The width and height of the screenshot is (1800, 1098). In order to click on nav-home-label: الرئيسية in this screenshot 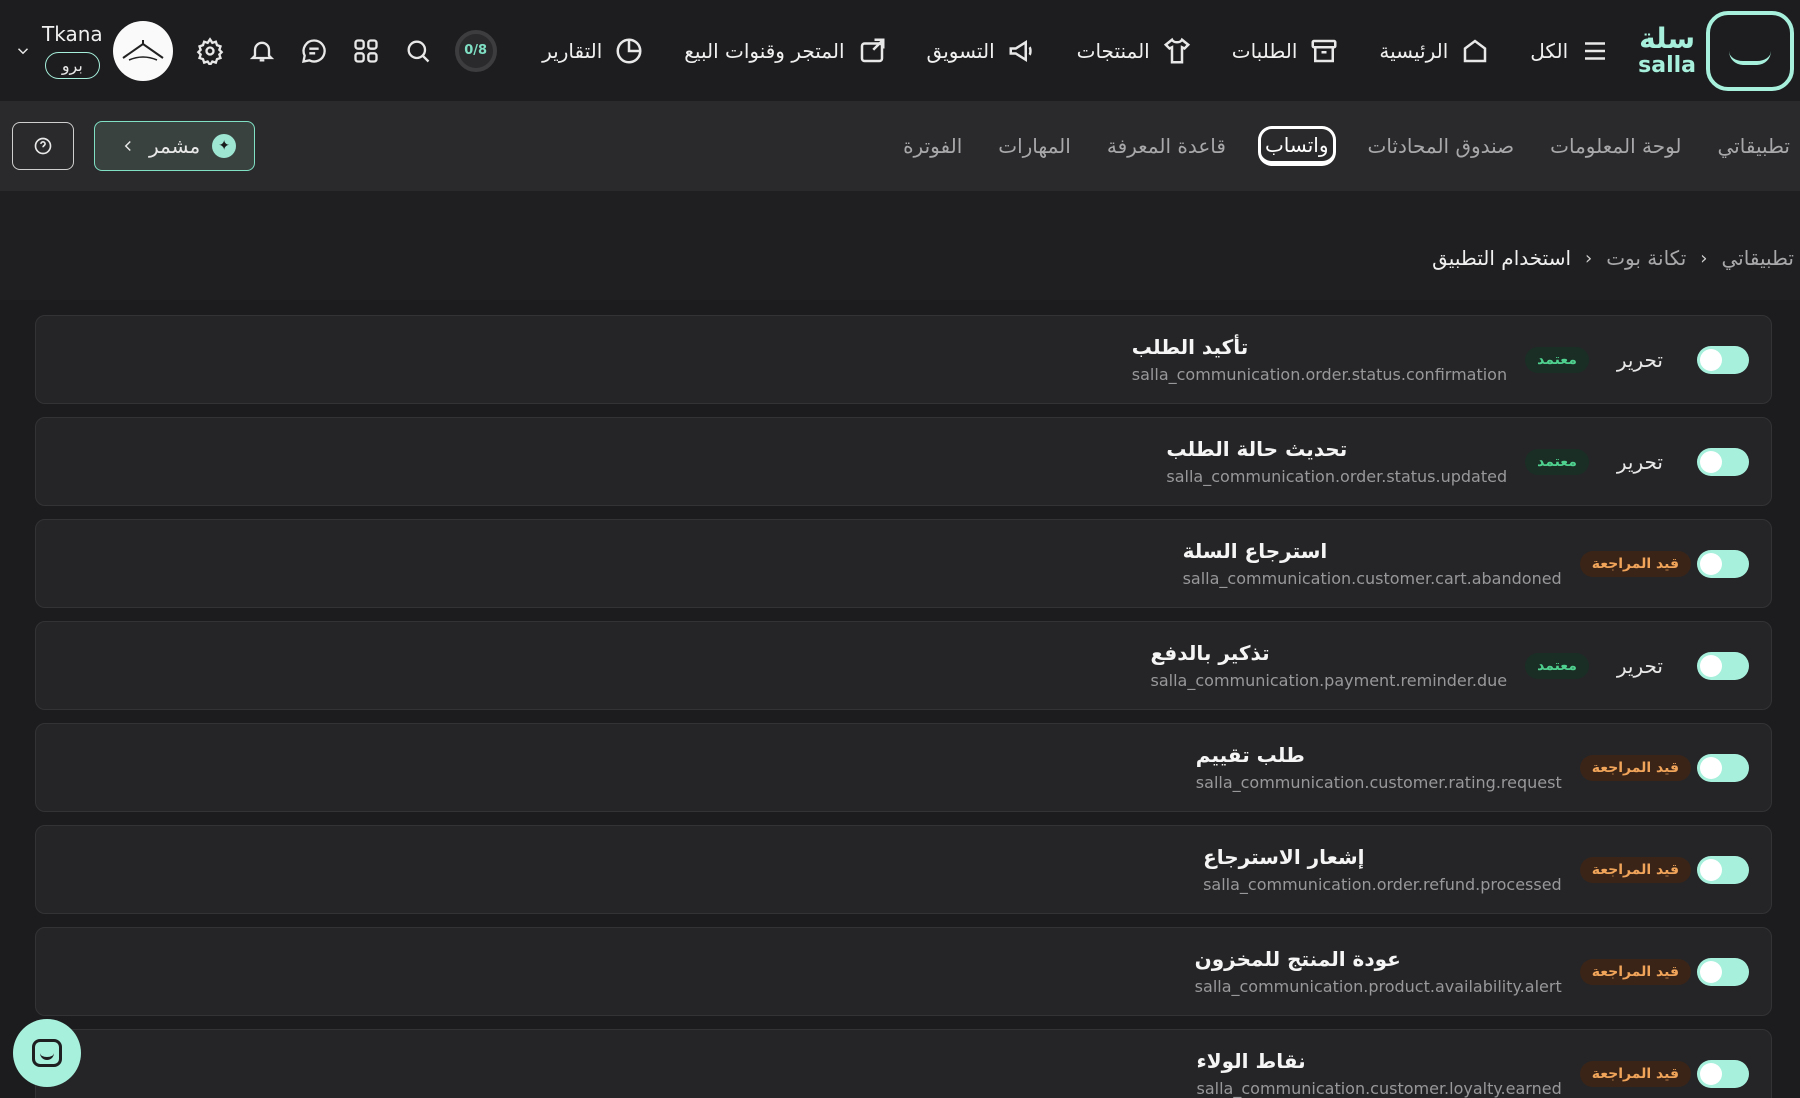, I will do `click(1414, 50)`.